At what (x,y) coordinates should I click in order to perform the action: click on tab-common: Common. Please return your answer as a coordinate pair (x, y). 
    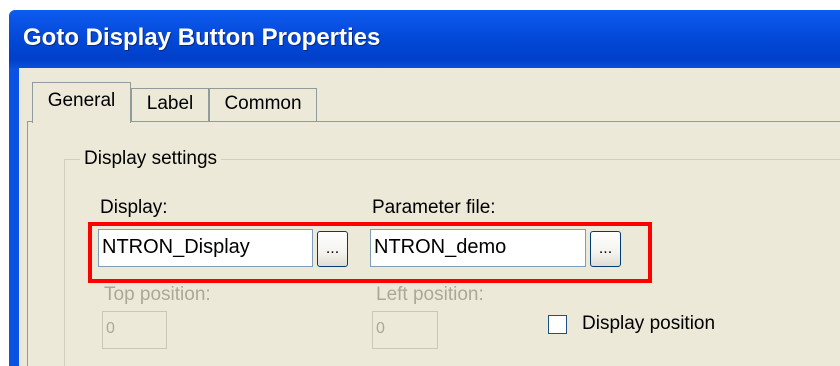
    Looking at the image, I should click on (263, 105).